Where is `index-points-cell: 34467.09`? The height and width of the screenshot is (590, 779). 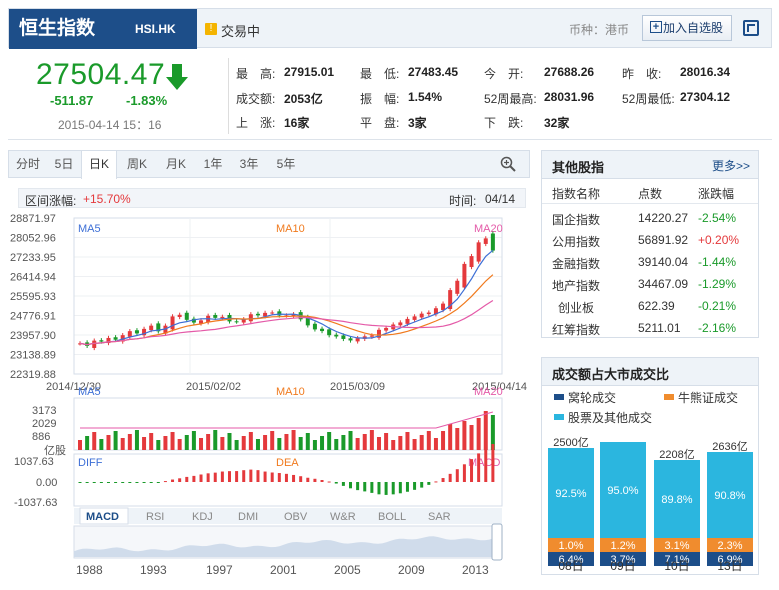
index-points-cell: 34467.09 is located at coordinates (663, 284).